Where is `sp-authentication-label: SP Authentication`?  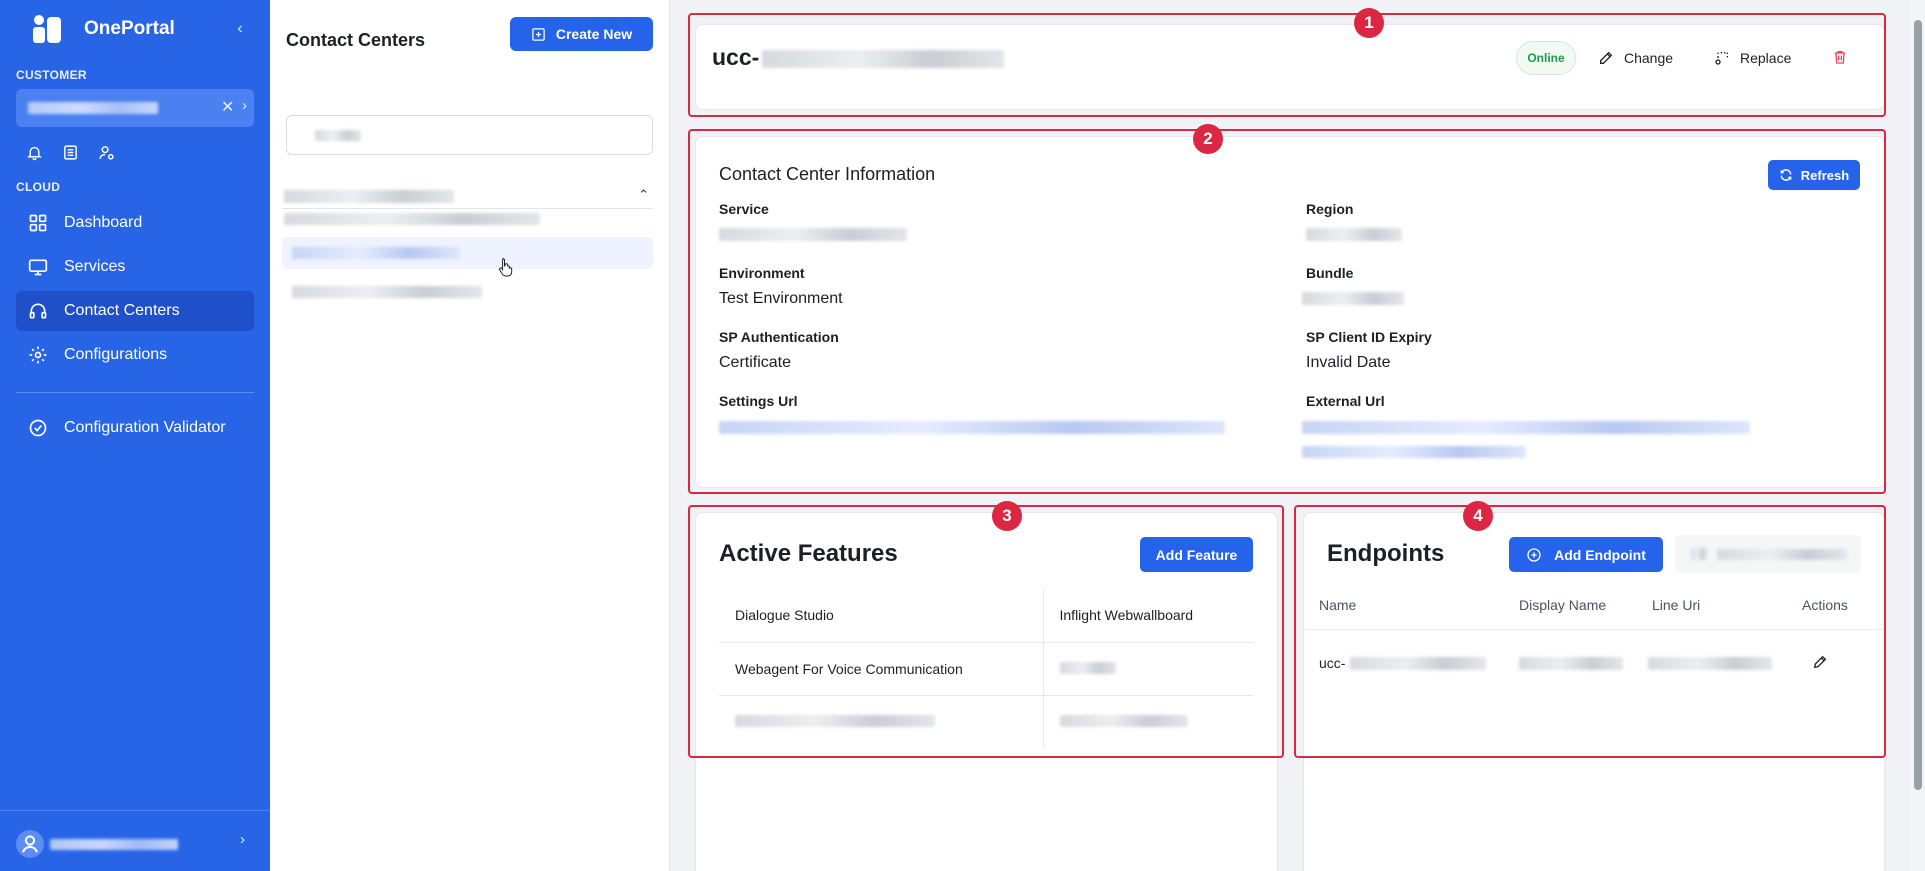
sp-authentication-label: SP Authentication is located at coordinates (779, 337).